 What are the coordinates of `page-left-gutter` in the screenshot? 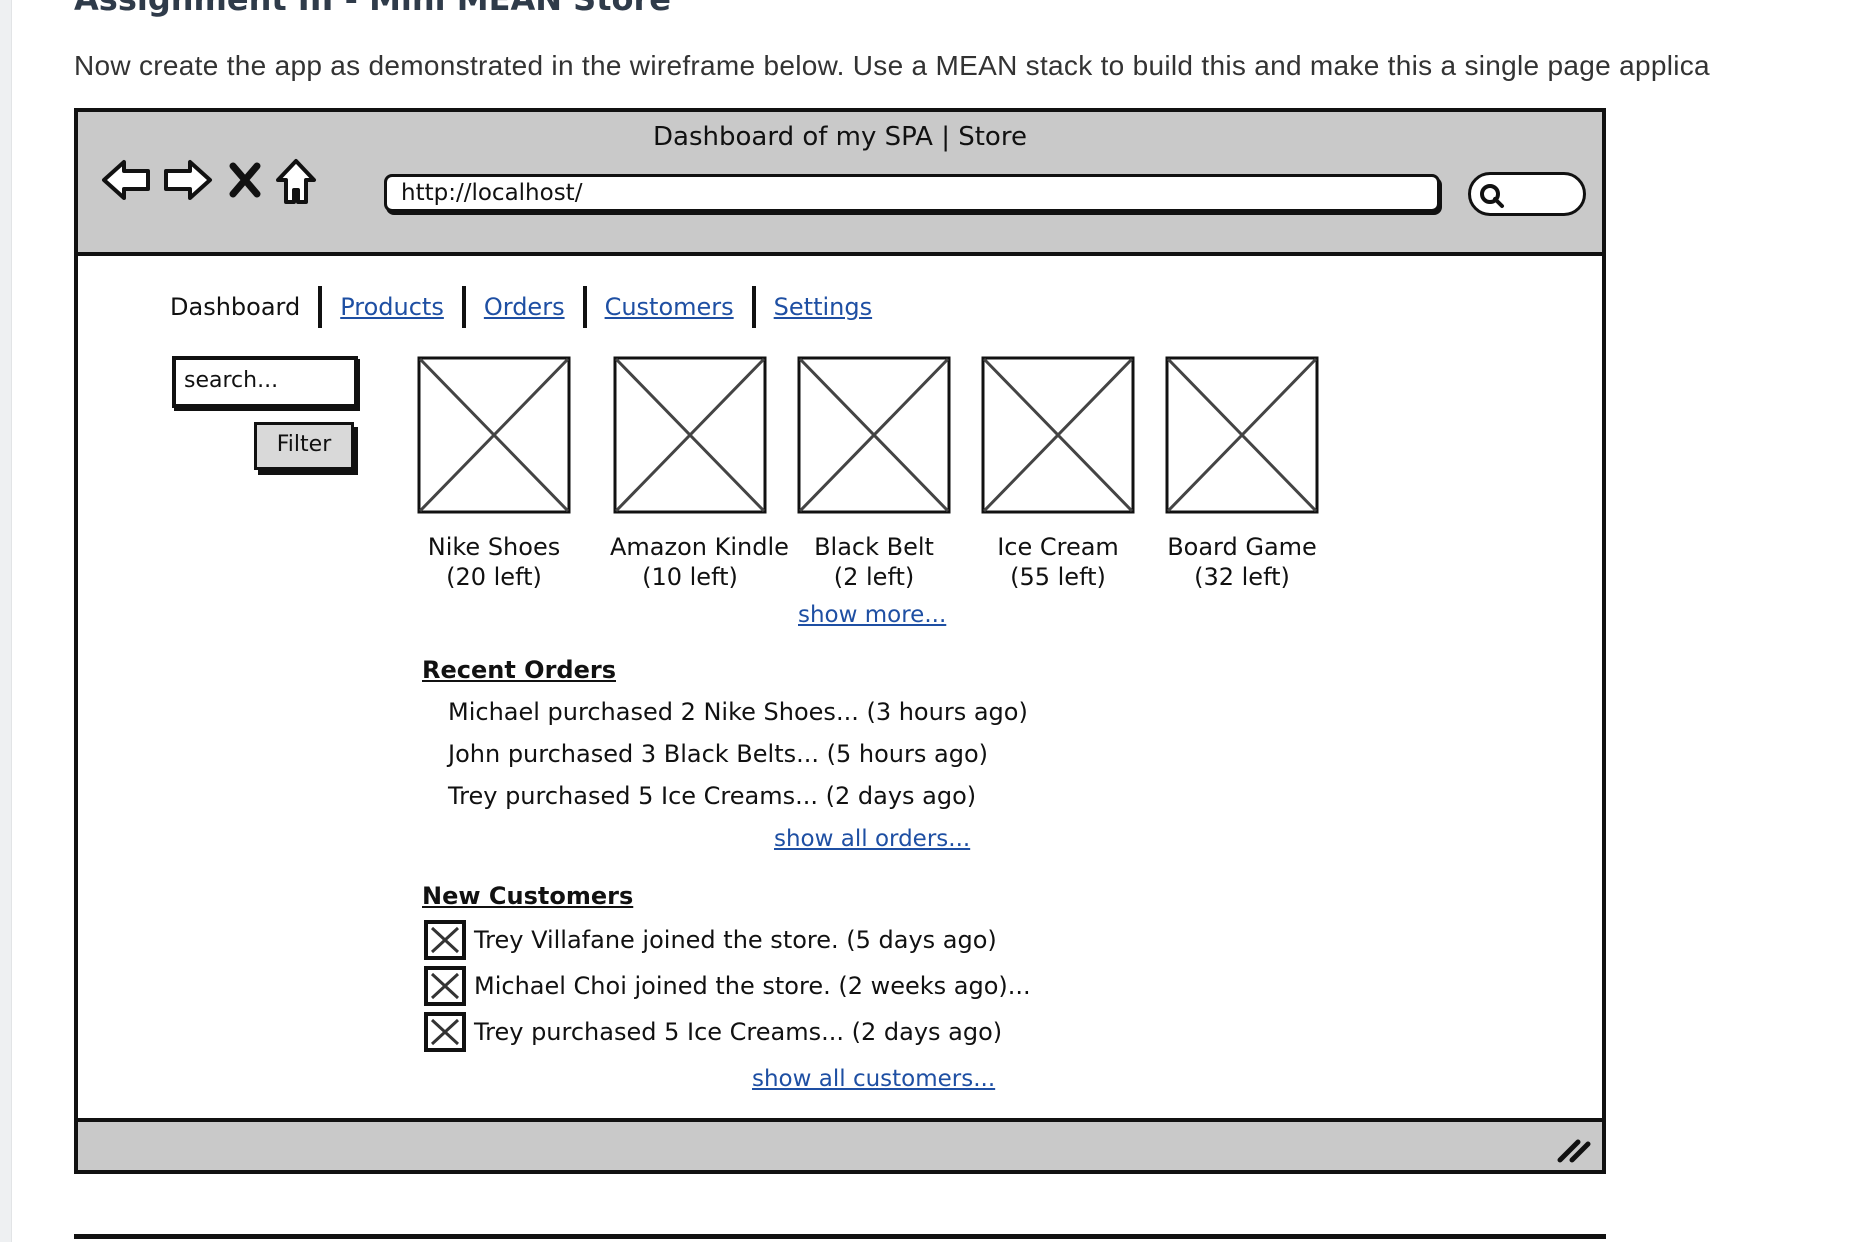 It's located at (6, 621).